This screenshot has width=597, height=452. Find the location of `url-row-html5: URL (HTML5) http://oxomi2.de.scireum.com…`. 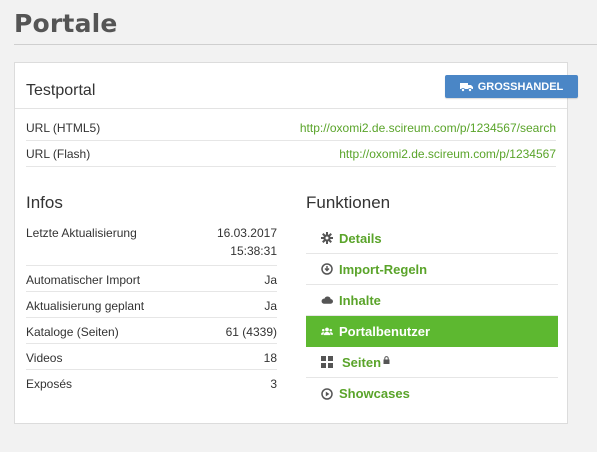

url-row-html5: URL (HTML5) http://oxomi2.de.scireum.com… is located at coordinates (291, 128).